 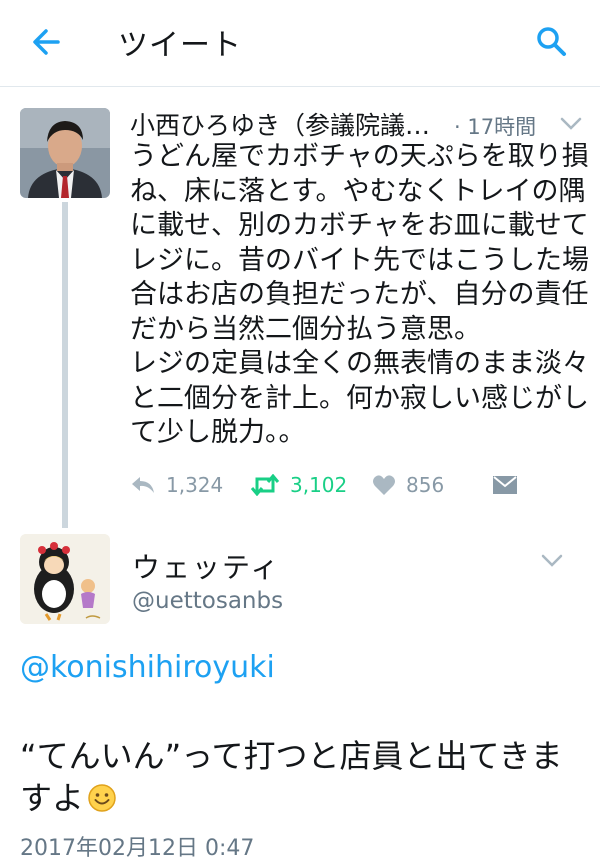 I want to click on tweet-text: “てんいん”って打つと店員と出てきますよ, so click(x=302, y=777).